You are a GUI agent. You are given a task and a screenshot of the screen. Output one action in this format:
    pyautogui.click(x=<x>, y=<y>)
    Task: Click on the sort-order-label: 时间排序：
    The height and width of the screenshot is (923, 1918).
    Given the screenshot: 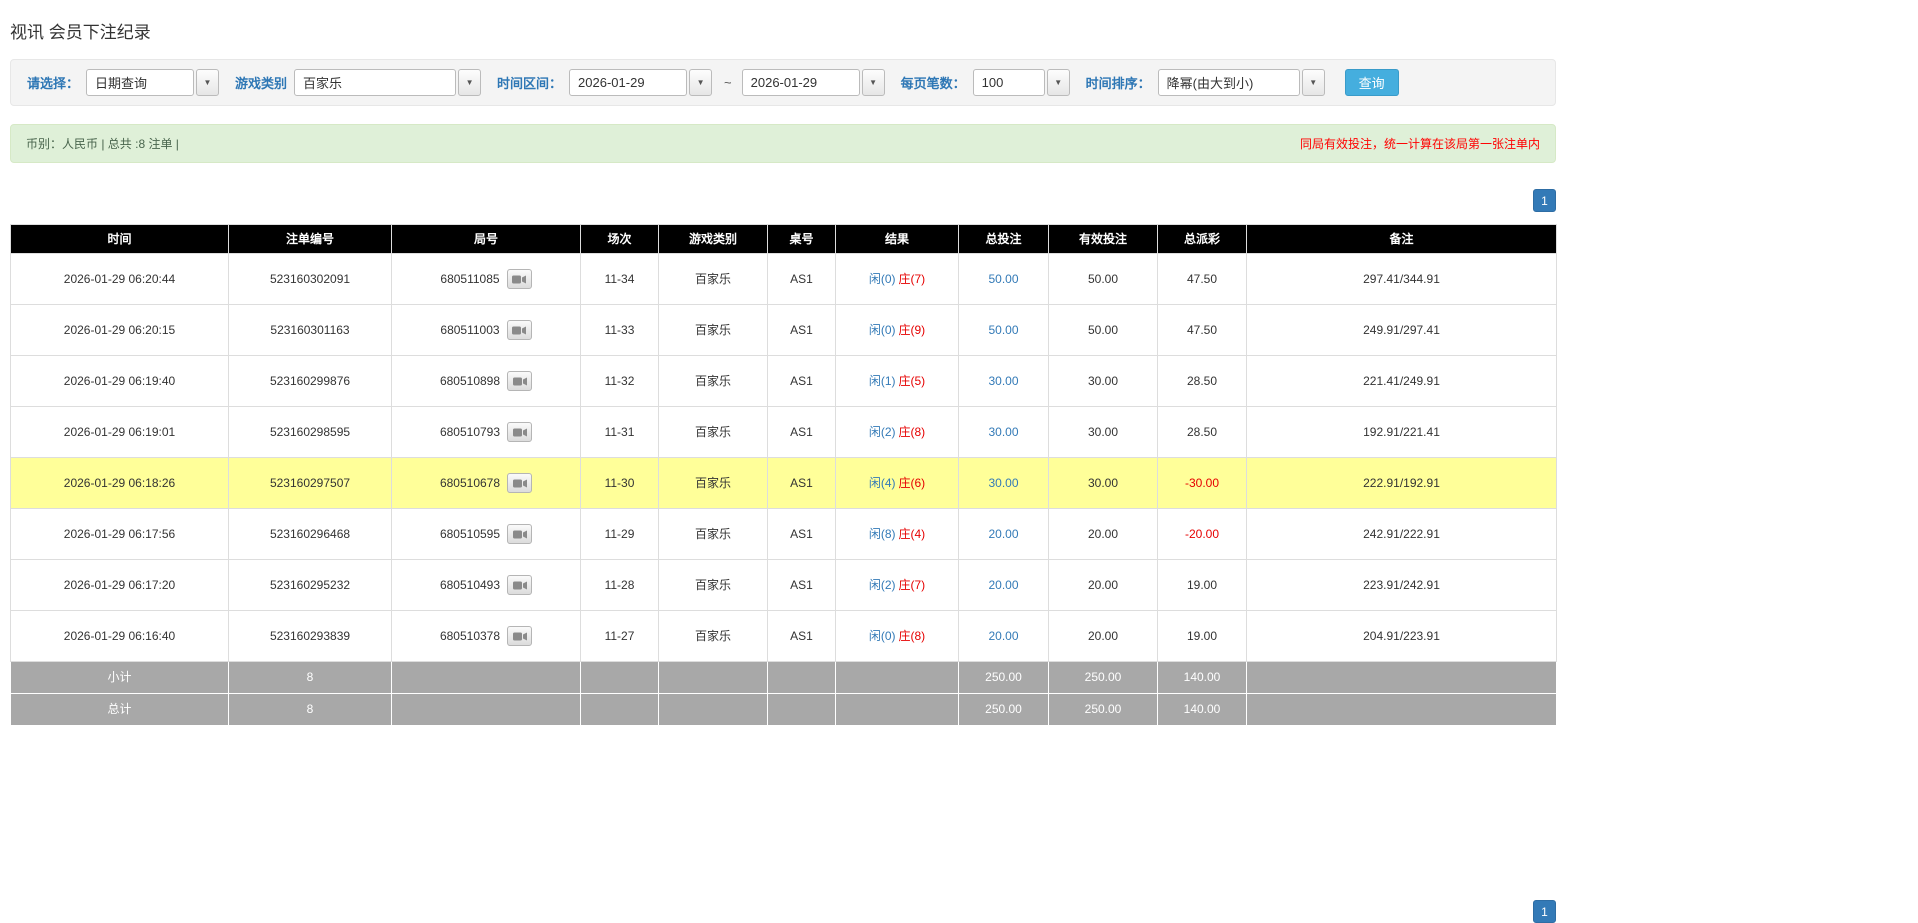 What is the action you would take?
    pyautogui.click(x=1118, y=83)
    